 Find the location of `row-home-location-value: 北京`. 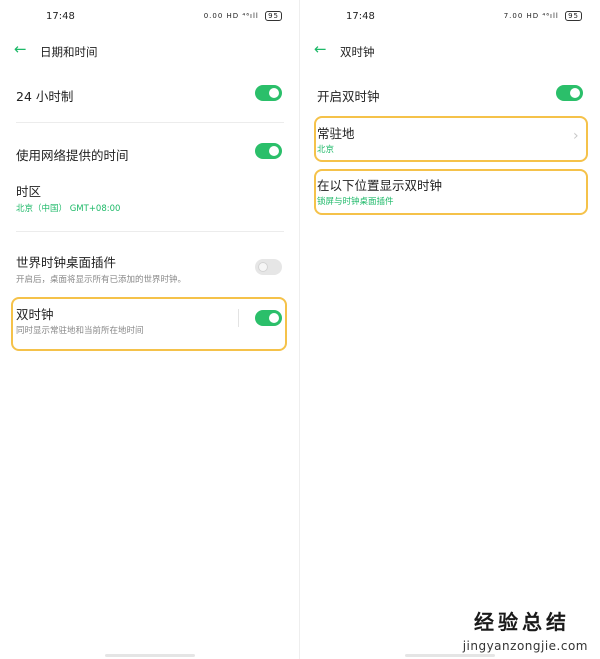

row-home-location-value: 北京 is located at coordinates (326, 150).